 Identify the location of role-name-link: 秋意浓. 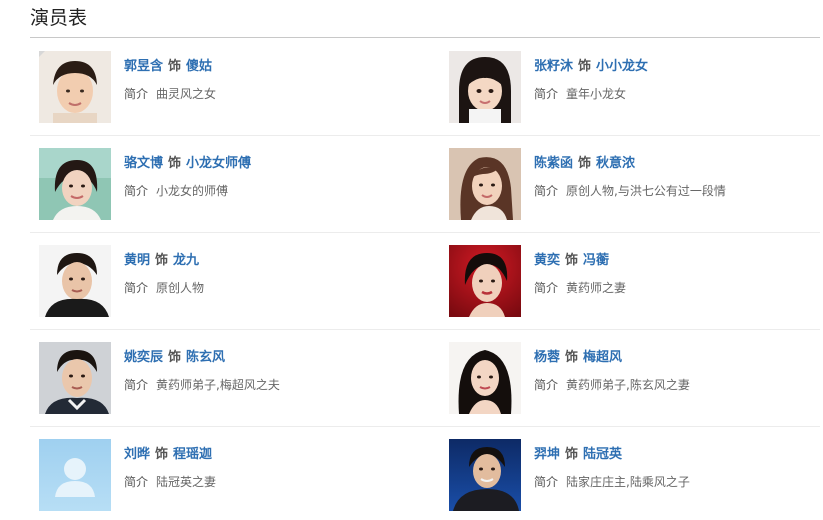
(615, 163).